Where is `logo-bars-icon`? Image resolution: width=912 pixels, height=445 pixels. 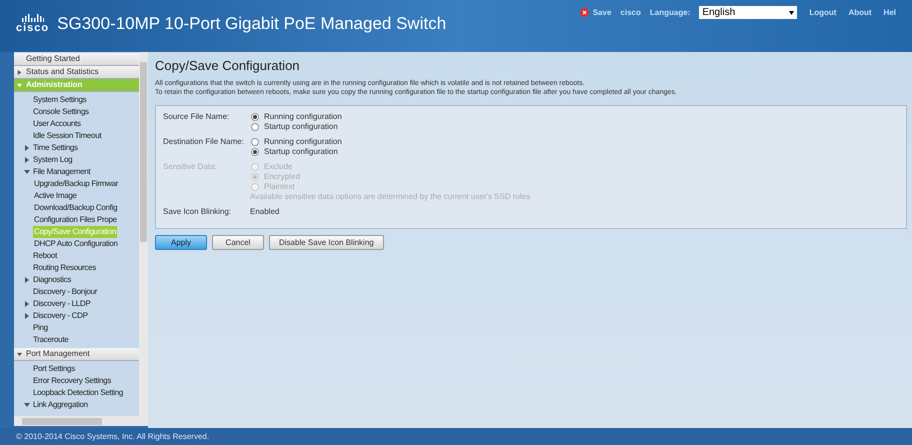
logo-bars-icon is located at coordinates (33, 18).